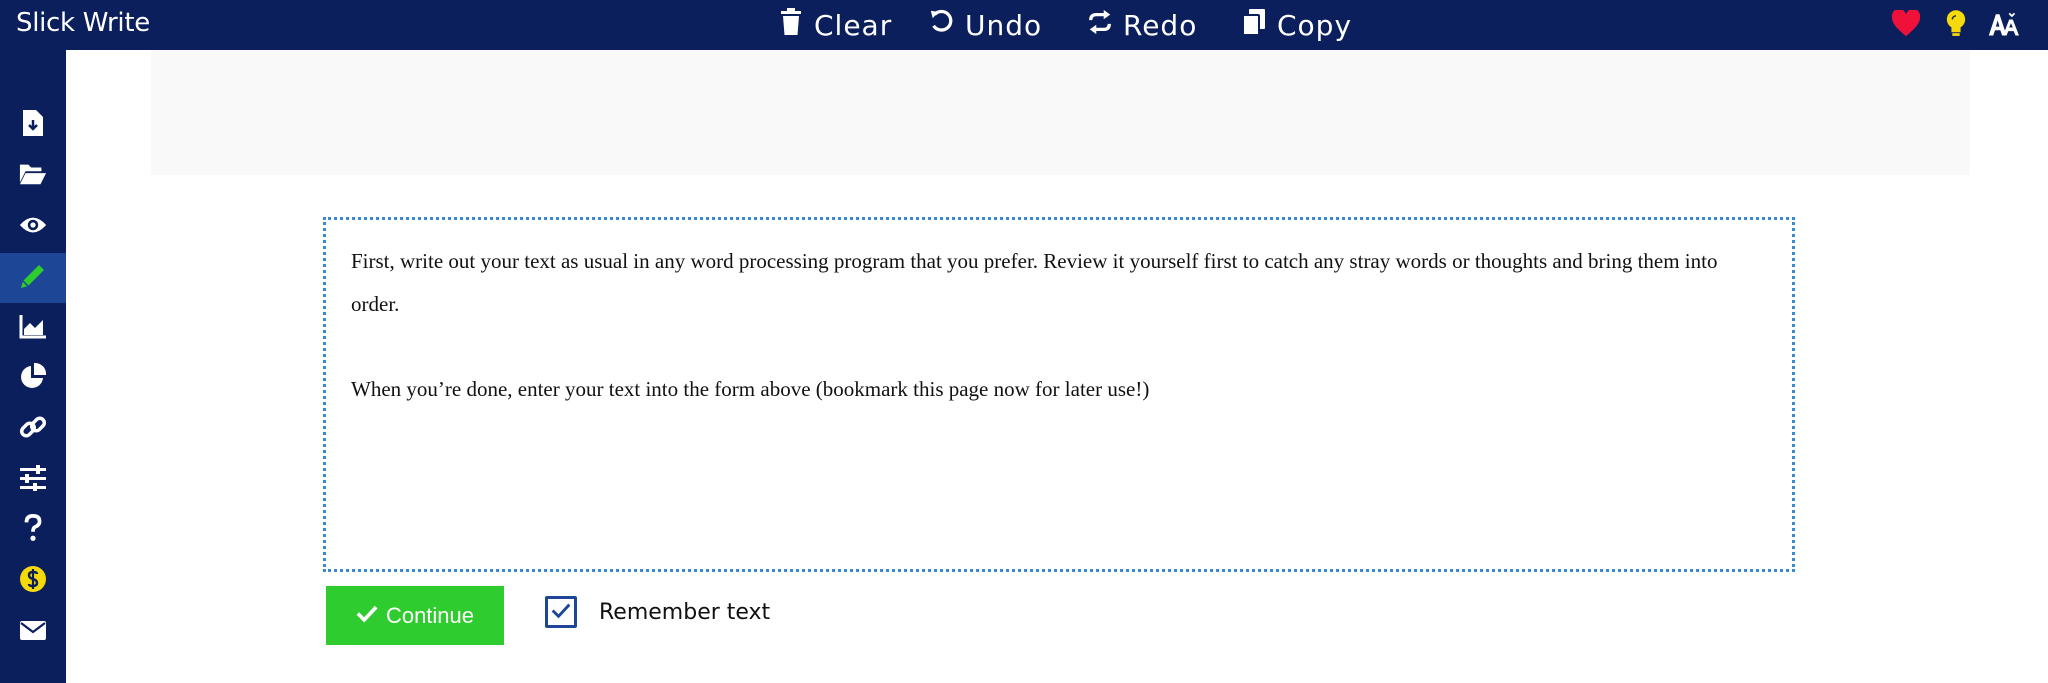 This screenshot has width=2048, height=683. What do you see at coordinates (1004, 25) in the screenshot?
I see `undo-label: Undo` at bounding box center [1004, 25].